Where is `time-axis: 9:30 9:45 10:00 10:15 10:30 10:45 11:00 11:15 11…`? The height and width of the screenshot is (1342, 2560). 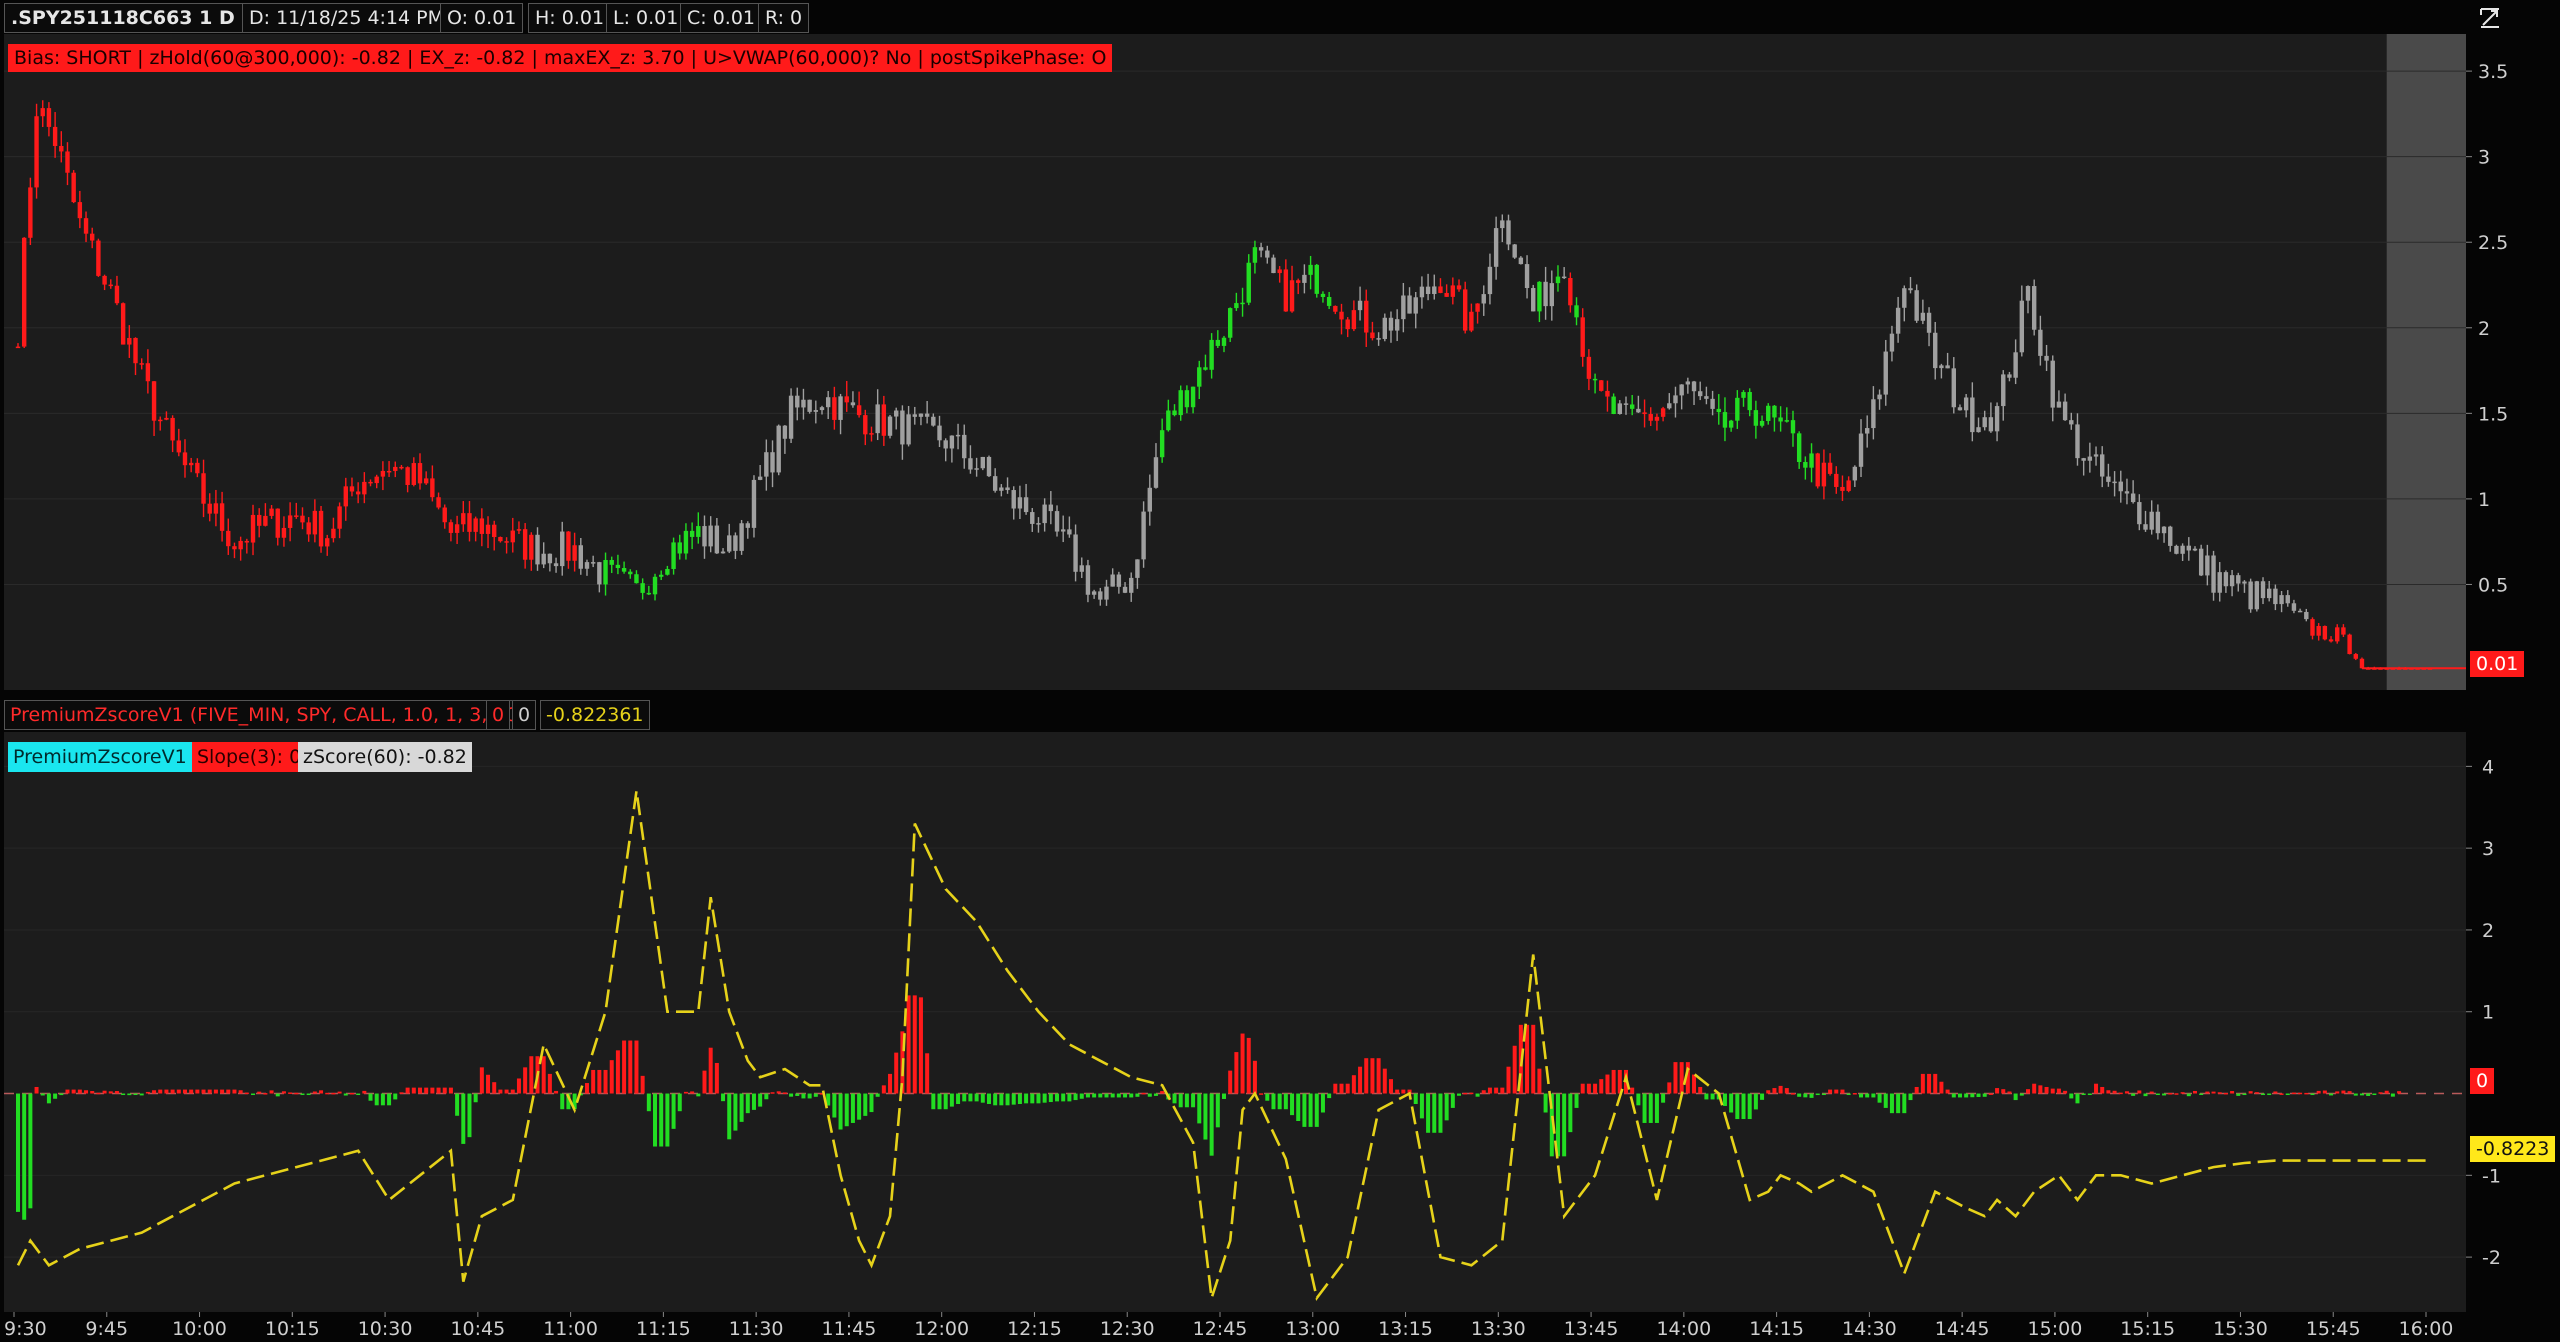
time-axis: 9:30 9:45 10:00 10:15 10:30 10:45 11:00 11:15 11… is located at coordinates (1233, 1327).